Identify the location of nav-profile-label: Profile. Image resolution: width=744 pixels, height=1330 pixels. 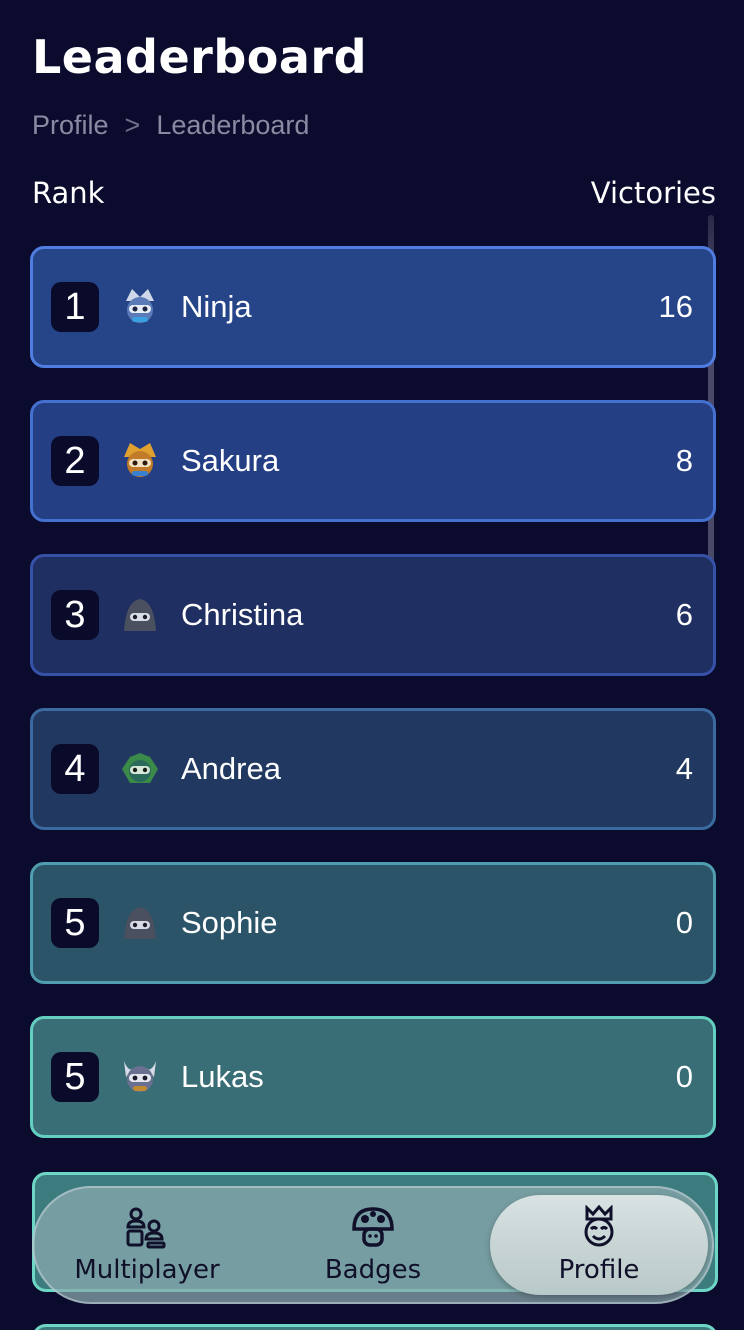
(599, 1270).